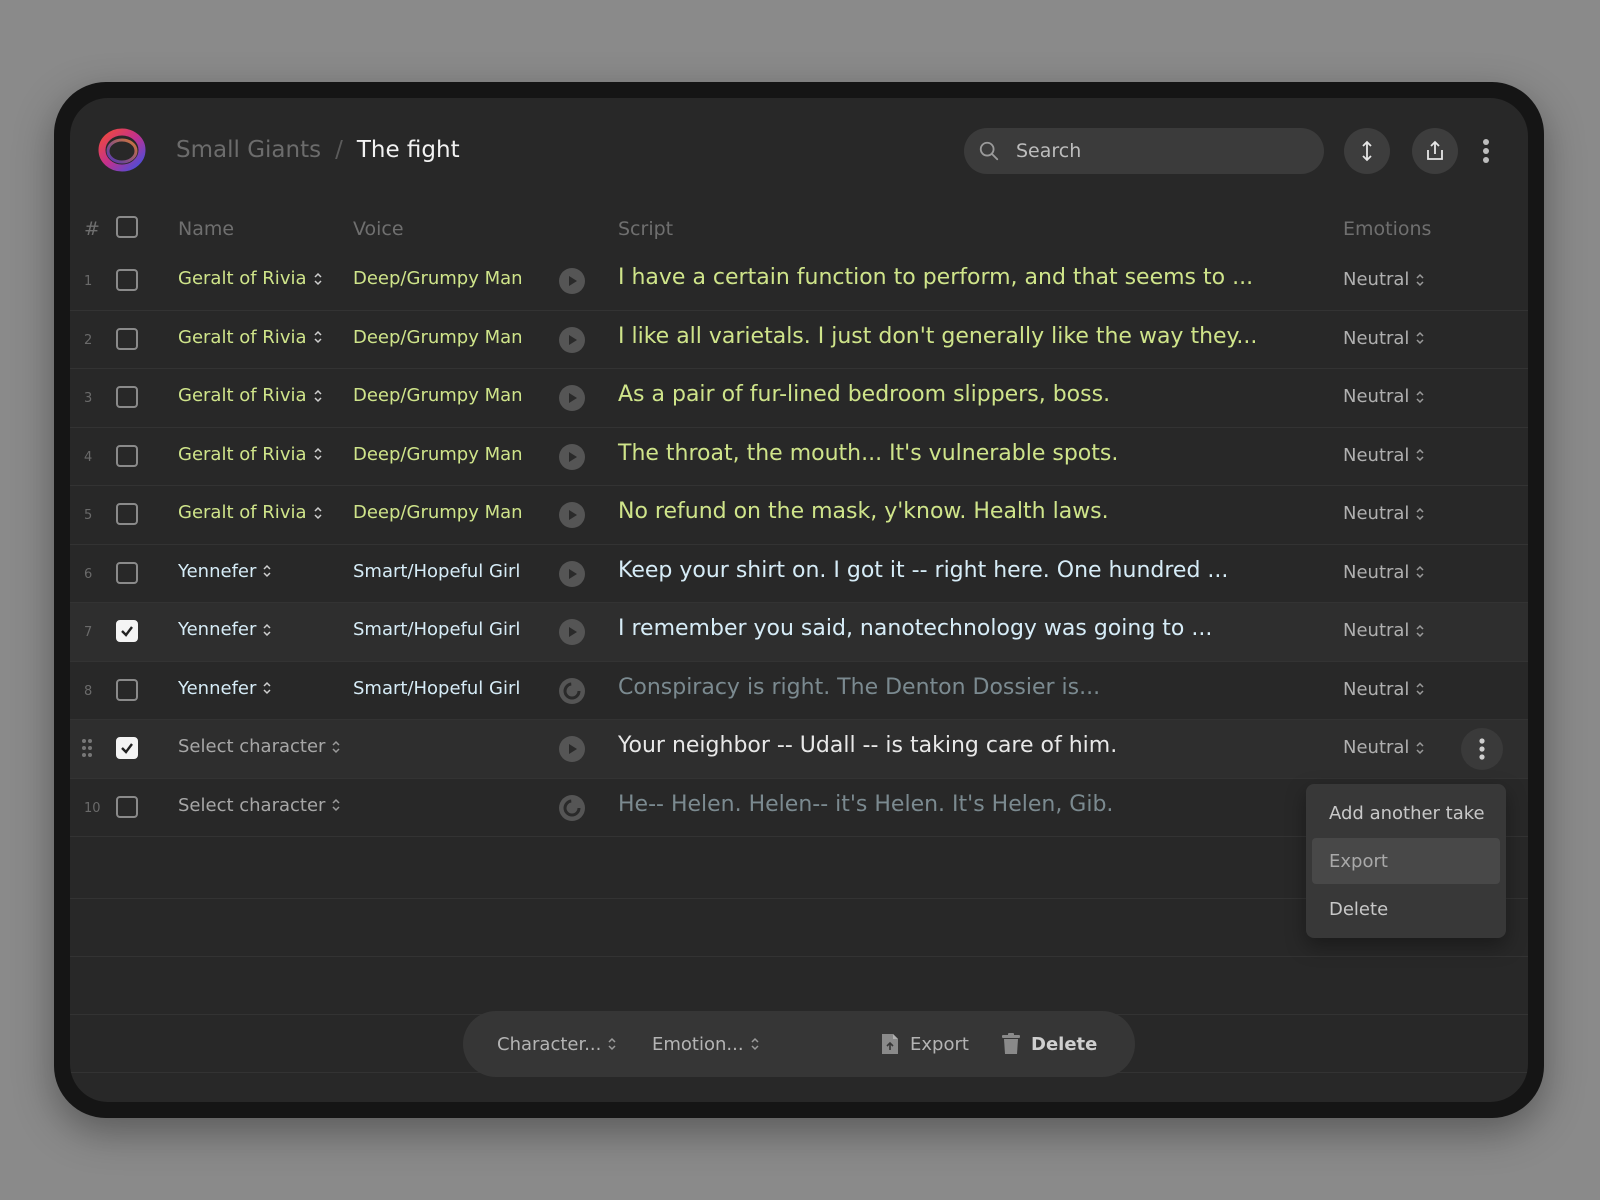 The height and width of the screenshot is (1200, 1600). I want to click on row-number: 3, so click(88, 398).